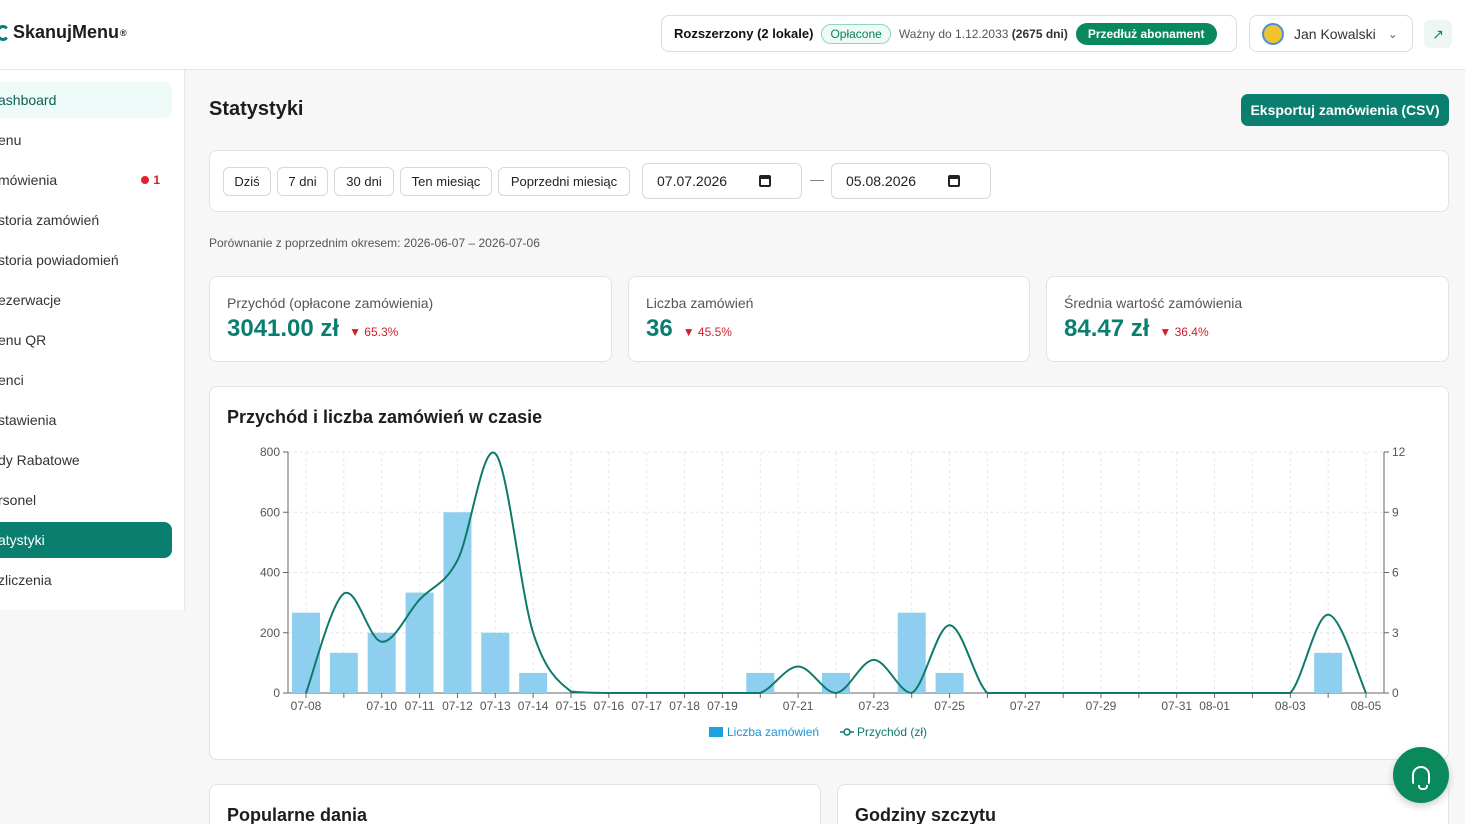 The height and width of the screenshot is (824, 1465). I want to click on plan-days-left: (2675 dni), so click(1039, 33).